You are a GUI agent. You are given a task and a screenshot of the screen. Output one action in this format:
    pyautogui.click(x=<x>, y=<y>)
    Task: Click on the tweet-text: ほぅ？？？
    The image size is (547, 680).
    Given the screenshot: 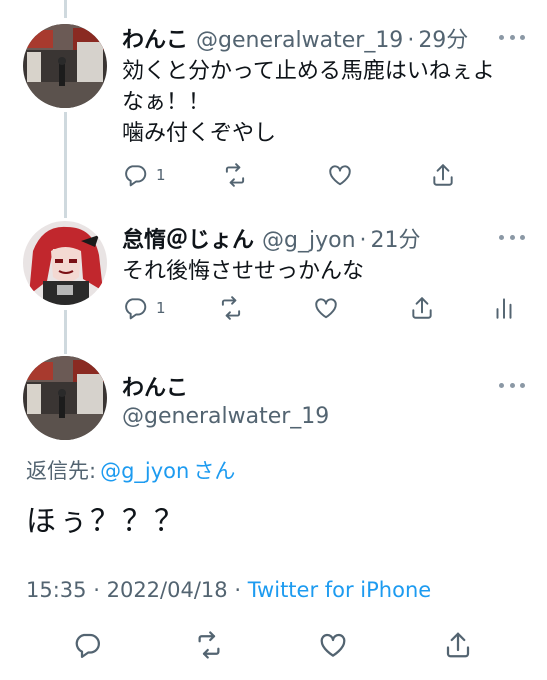 What is the action you would take?
    pyautogui.click(x=106, y=521)
    